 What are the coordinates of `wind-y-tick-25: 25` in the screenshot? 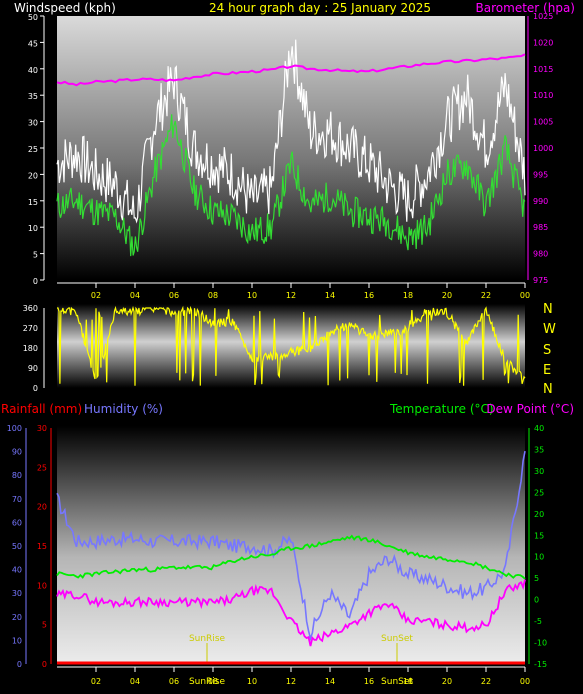 It's located at (33, 149).